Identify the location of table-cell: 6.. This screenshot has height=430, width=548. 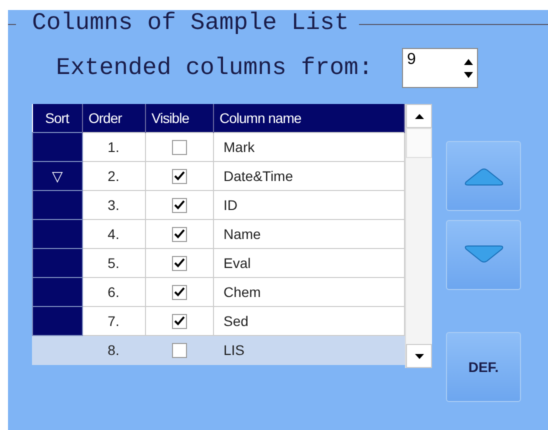
(113, 292).